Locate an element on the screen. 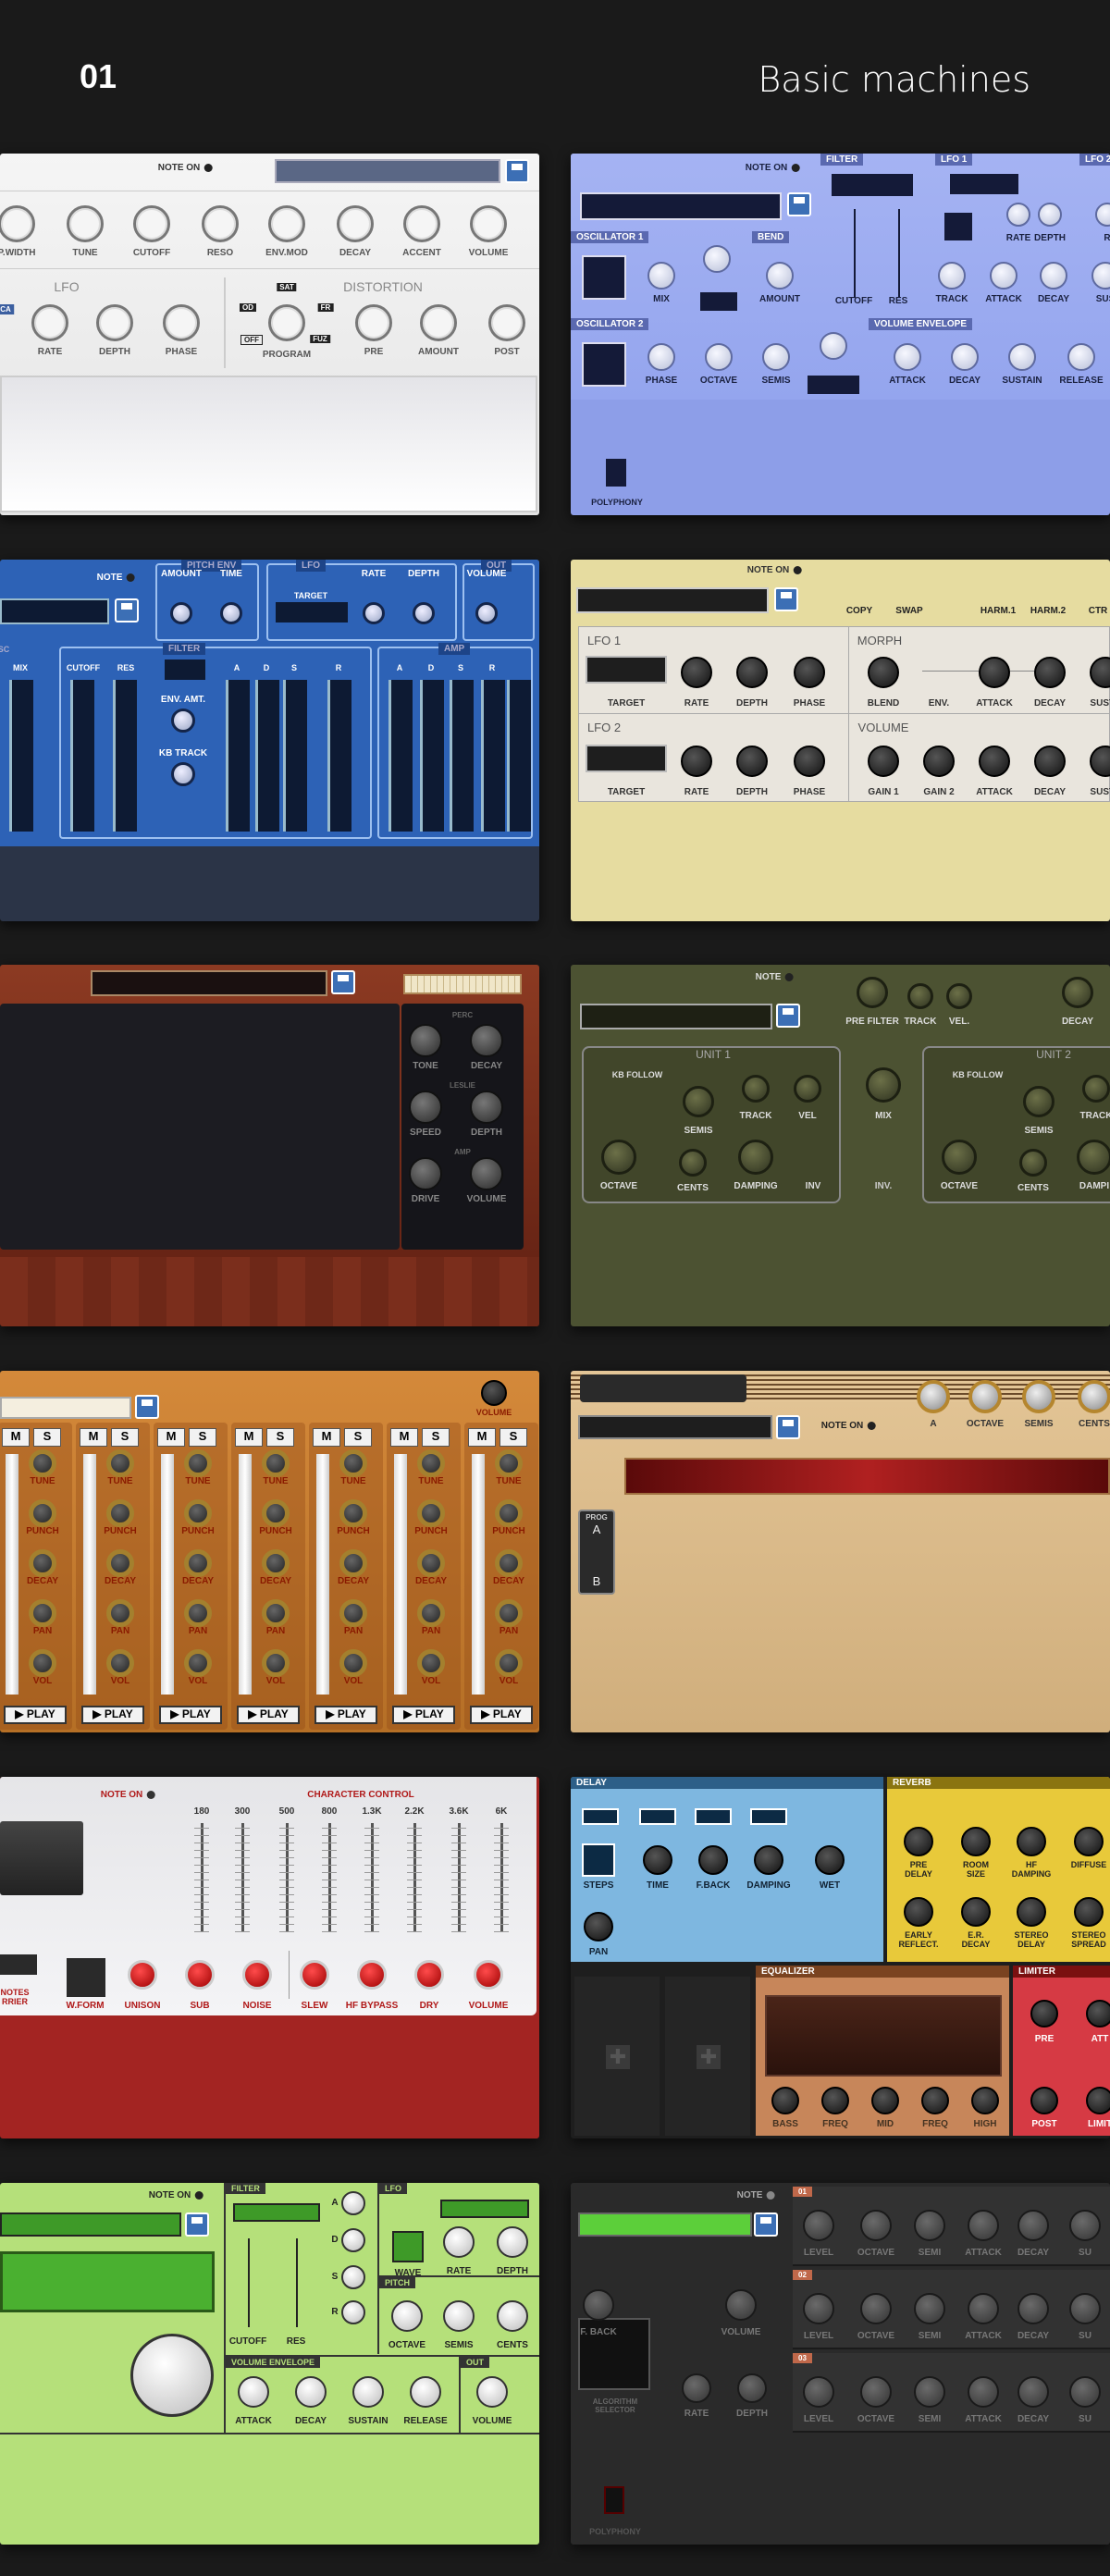  polyphony-button is located at coordinates (614, 2500).